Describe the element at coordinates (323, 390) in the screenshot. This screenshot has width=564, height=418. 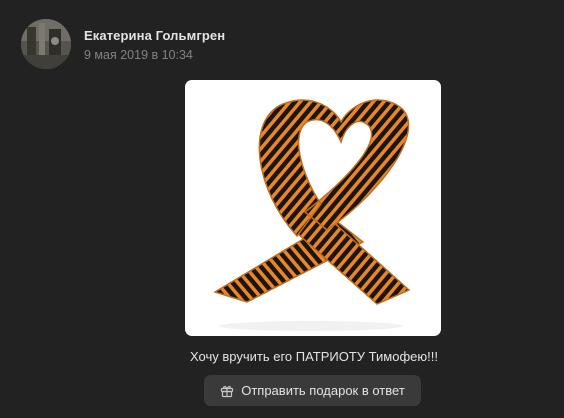
I see `send-gift-reply-label: Отправить подарок в ответ` at that location.